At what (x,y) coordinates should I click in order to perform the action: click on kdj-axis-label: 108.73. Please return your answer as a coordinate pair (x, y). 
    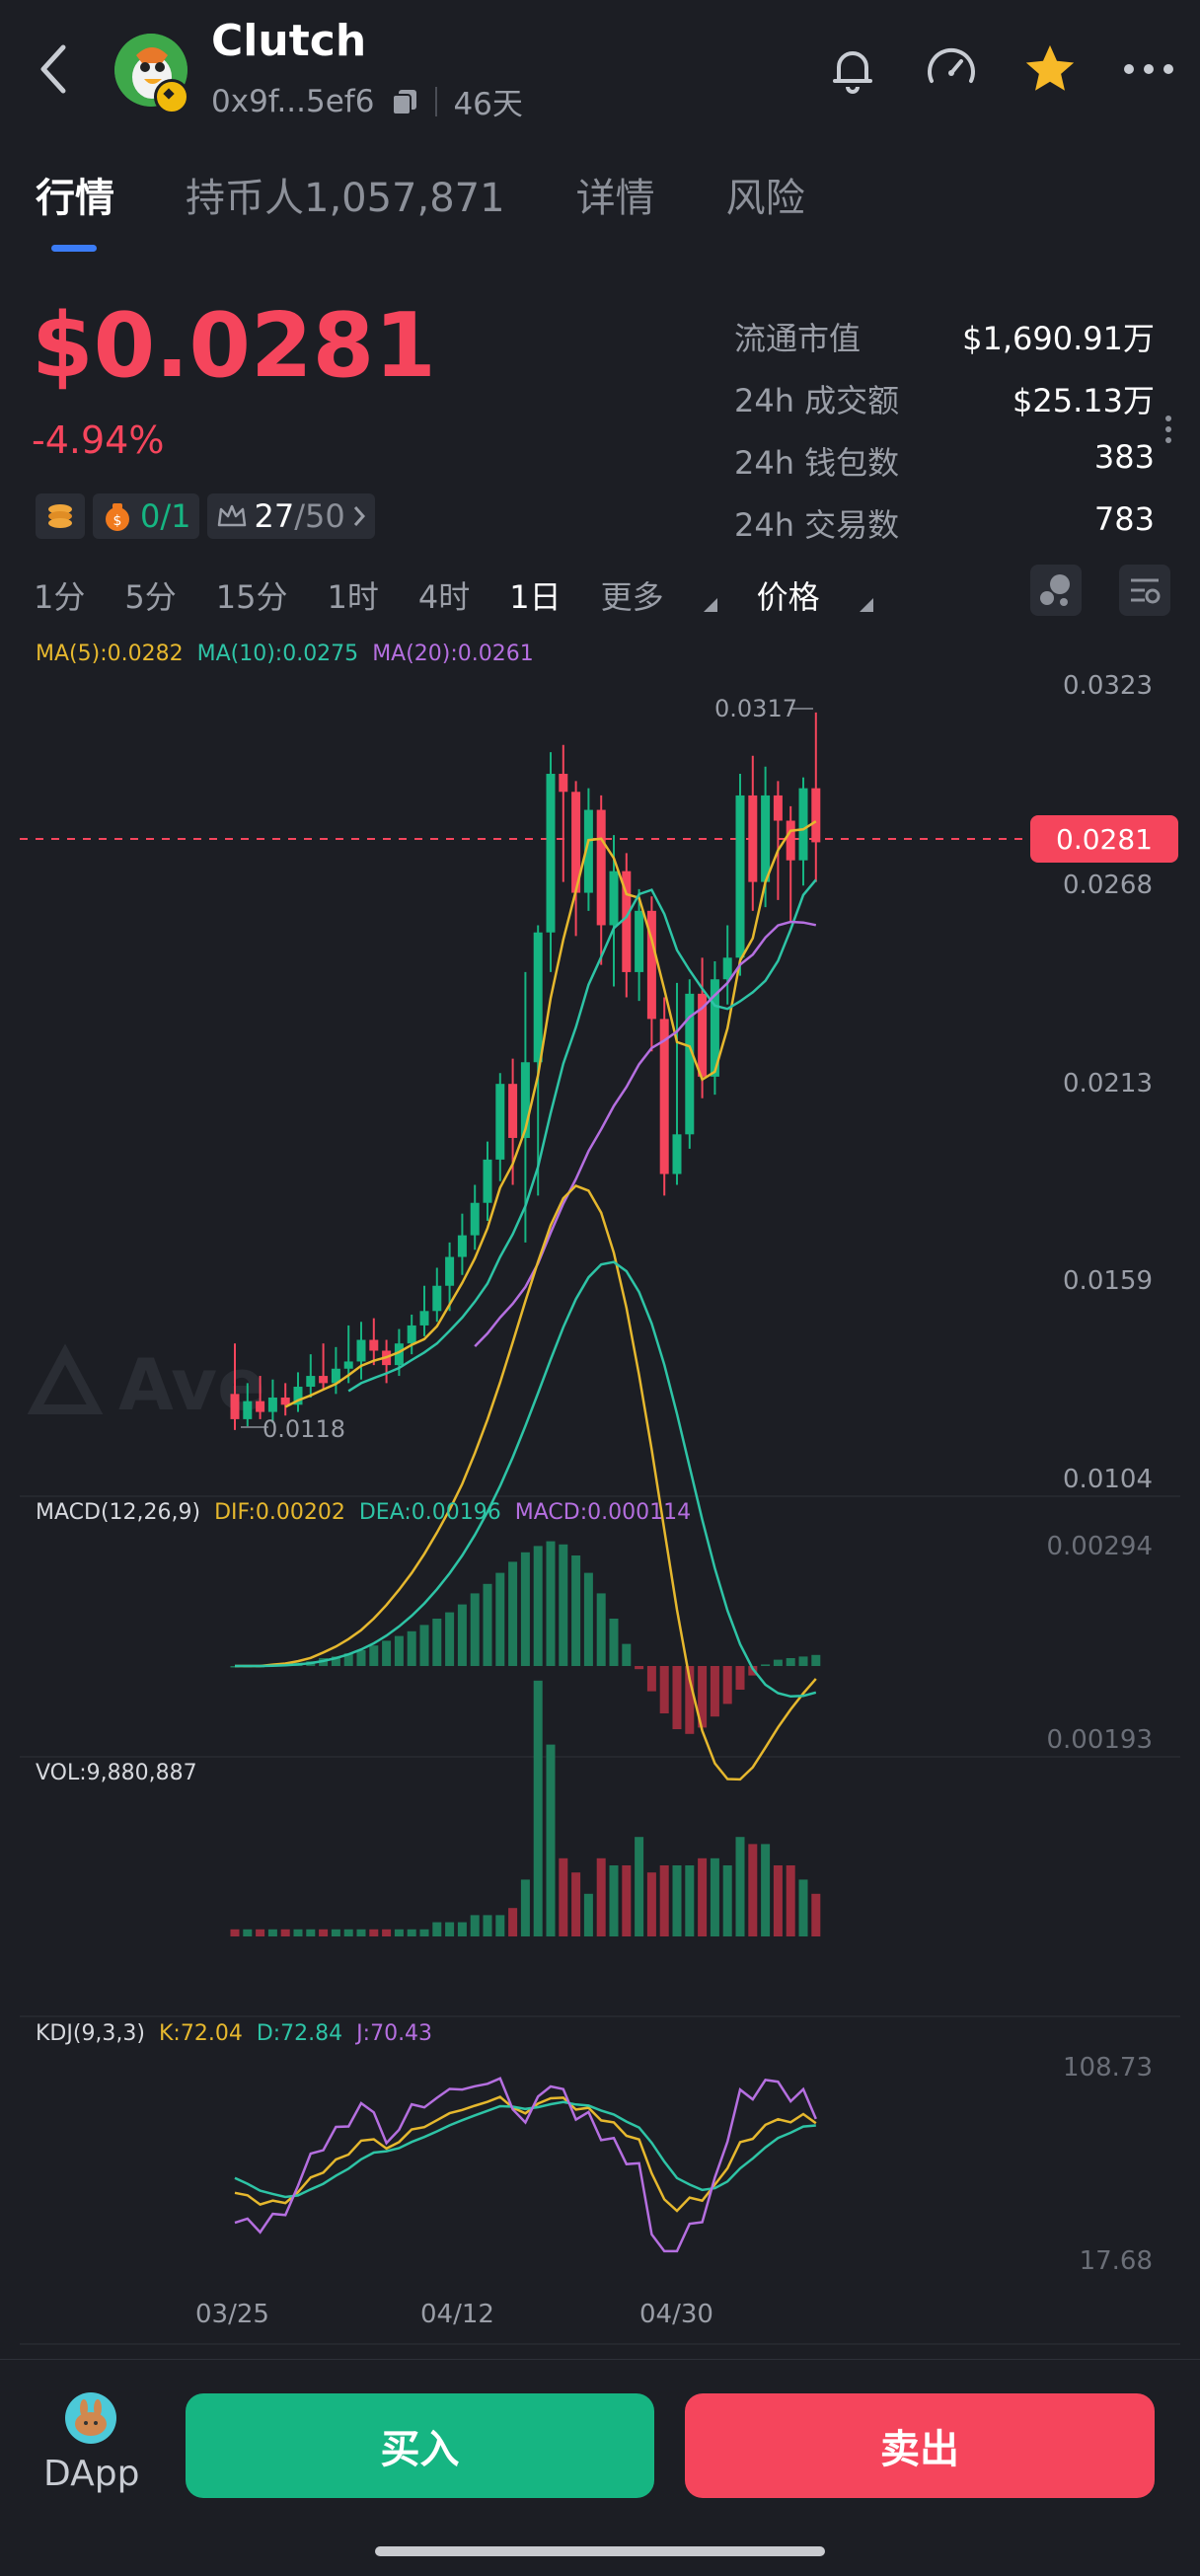
    Looking at the image, I should click on (1108, 2068).